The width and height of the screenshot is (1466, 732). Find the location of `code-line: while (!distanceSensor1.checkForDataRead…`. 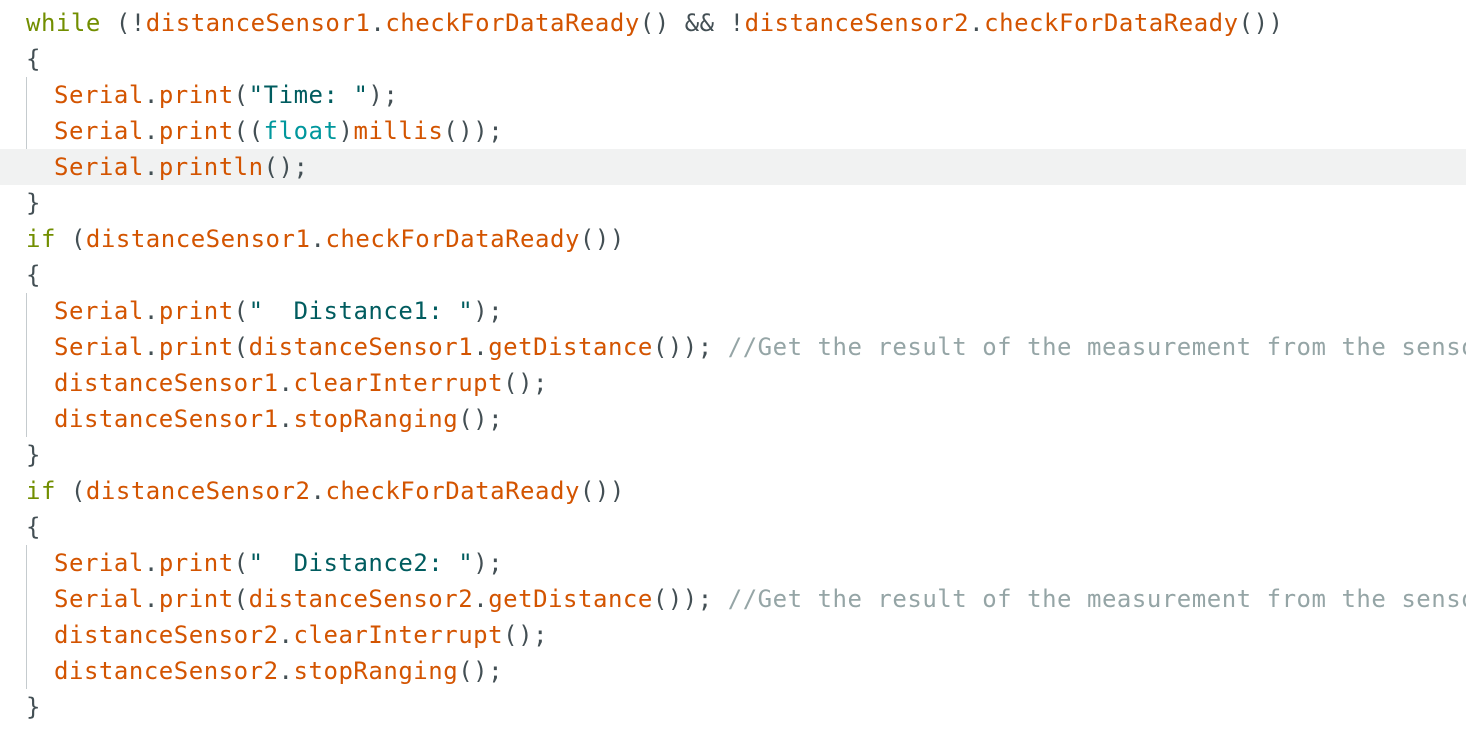

code-line: while (!distanceSensor1.checkForDataRead… is located at coordinates (733, 23).